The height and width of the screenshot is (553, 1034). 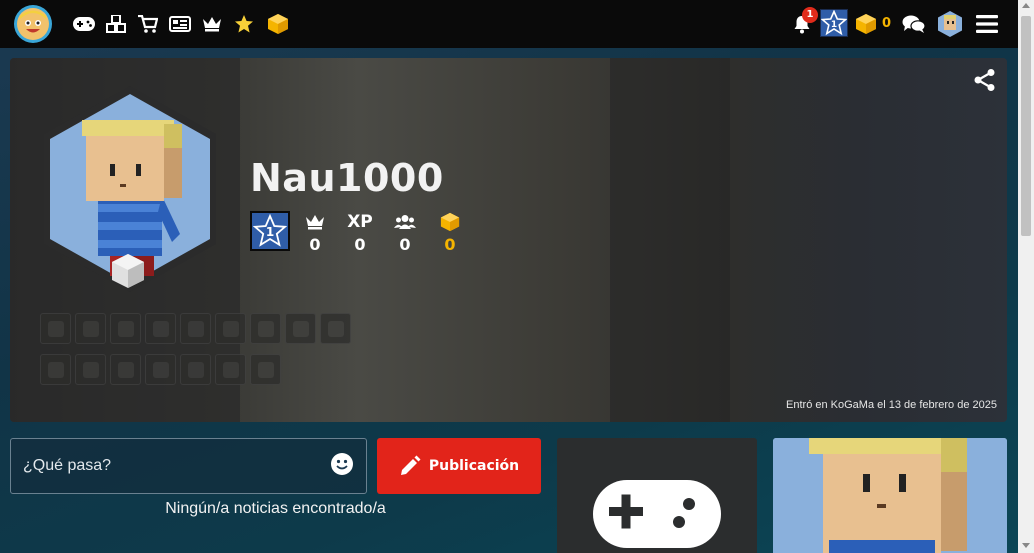 I want to click on star-icon, so click(x=244, y=24).